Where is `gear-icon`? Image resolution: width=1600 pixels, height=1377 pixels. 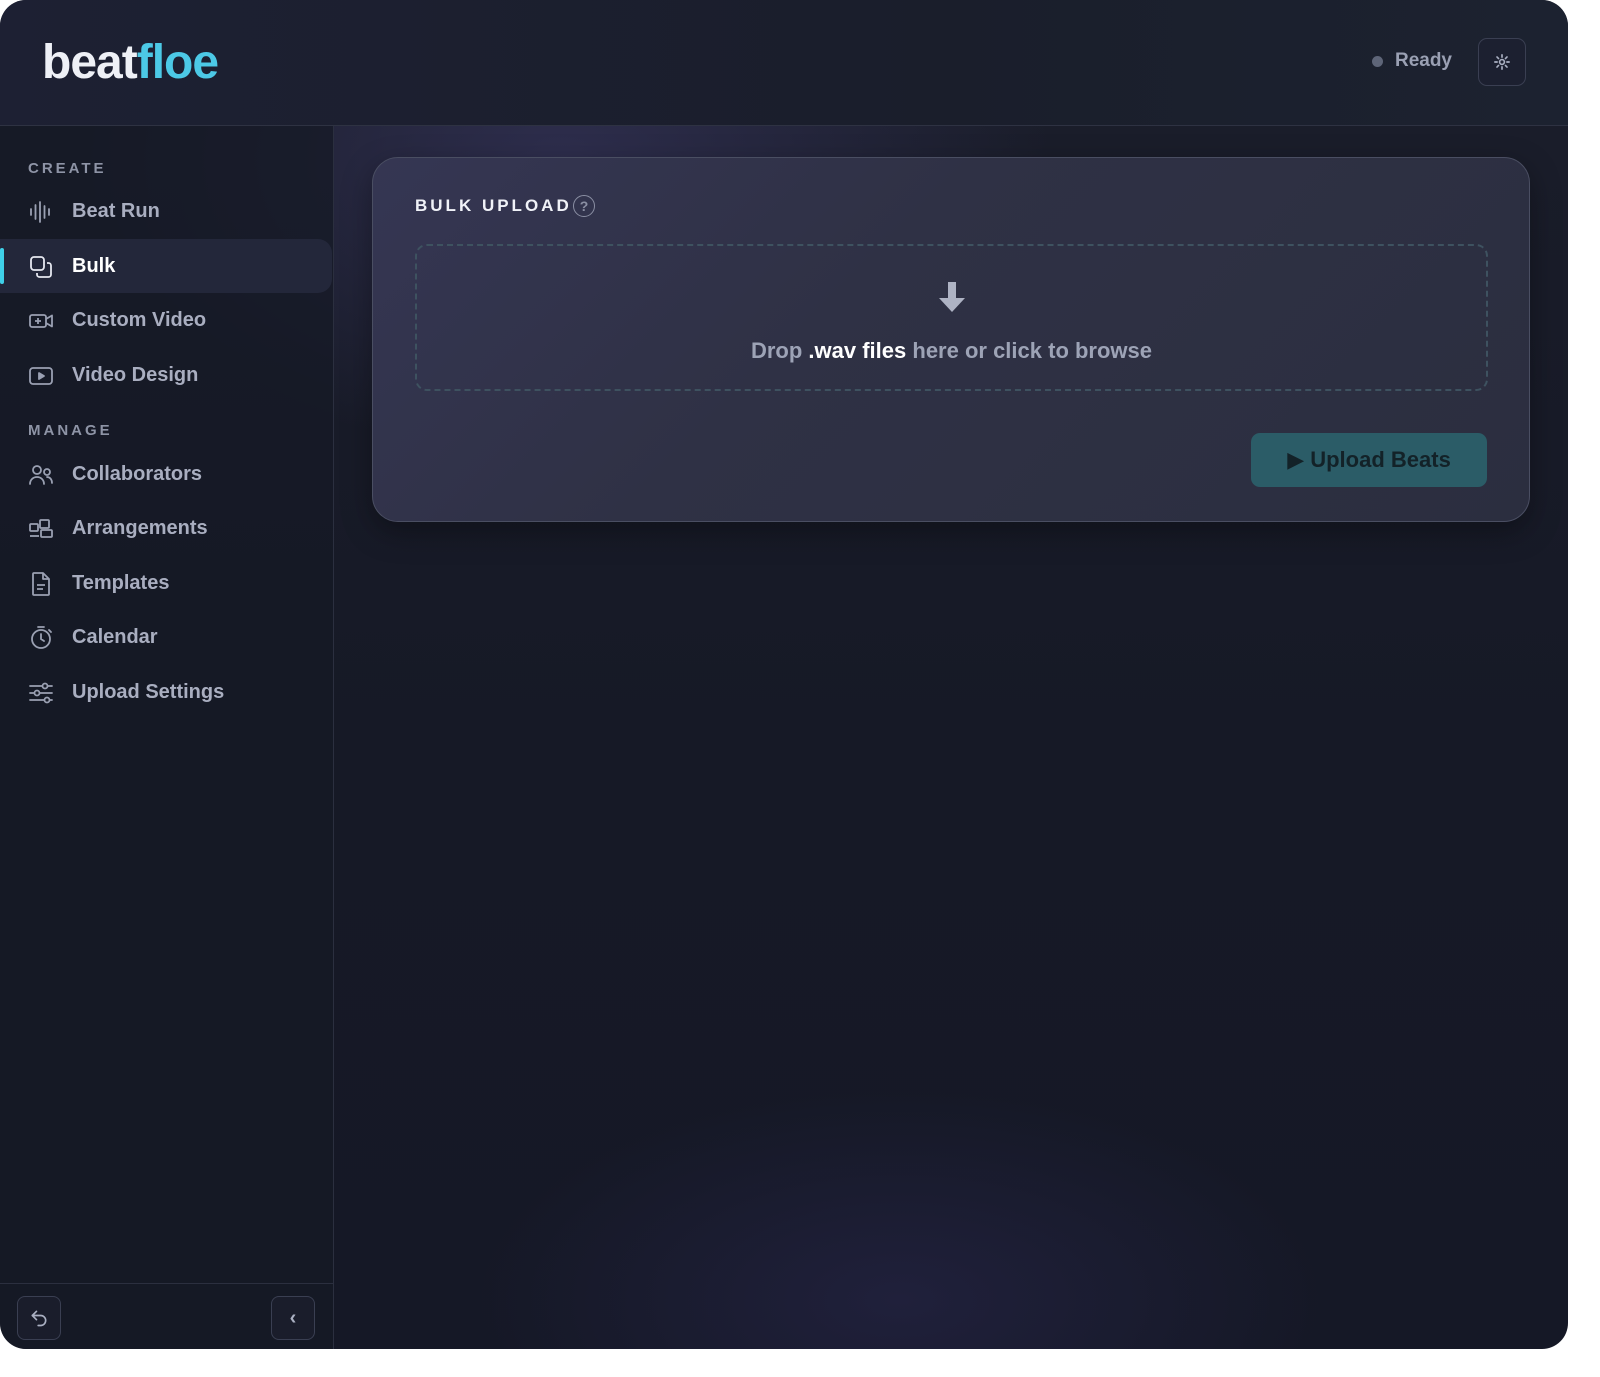 gear-icon is located at coordinates (1502, 62).